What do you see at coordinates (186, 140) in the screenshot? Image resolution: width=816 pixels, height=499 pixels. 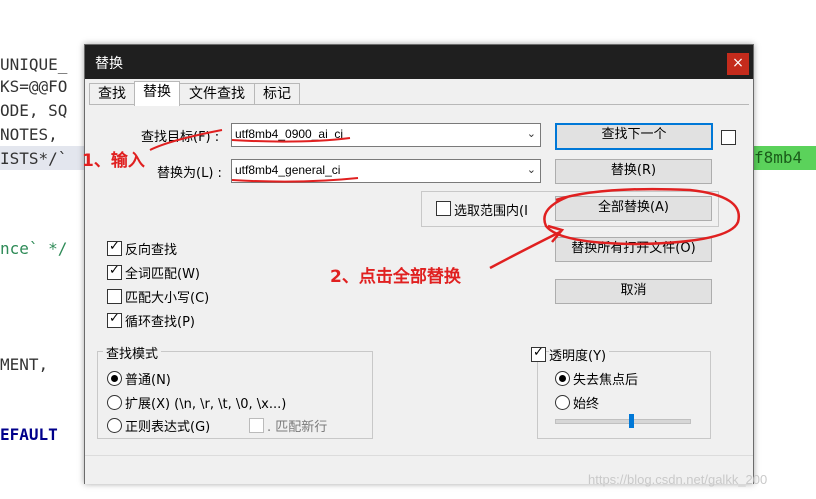 I see `arrow-line-step1` at bounding box center [186, 140].